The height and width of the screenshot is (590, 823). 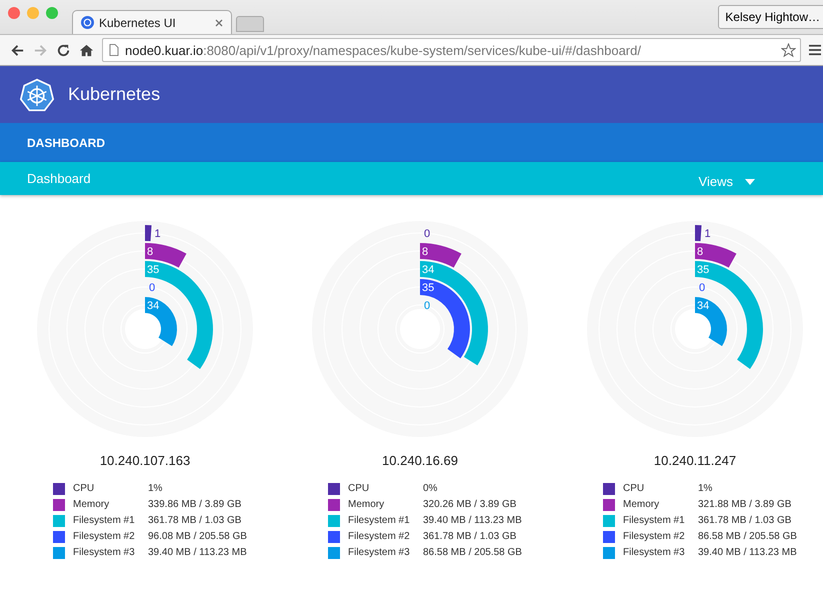 What do you see at coordinates (750, 181) in the screenshot?
I see `caret-icon` at bounding box center [750, 181].